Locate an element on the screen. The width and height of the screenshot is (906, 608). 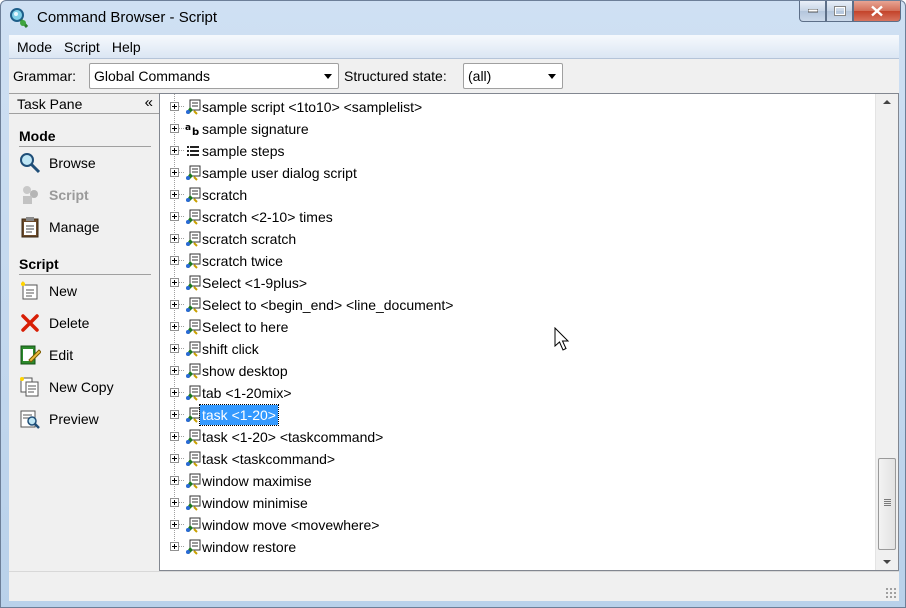
close-button is located at coordinates (877, 11).